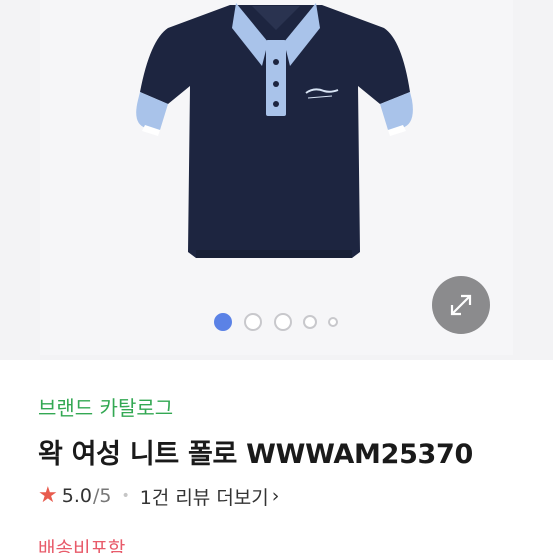 The width and height of the screenshot is (553, 553). Describe the element at coordinates (204, 496) in the screenshot. I see `review-more-link: 1건 리뷰 더보기` at that location.